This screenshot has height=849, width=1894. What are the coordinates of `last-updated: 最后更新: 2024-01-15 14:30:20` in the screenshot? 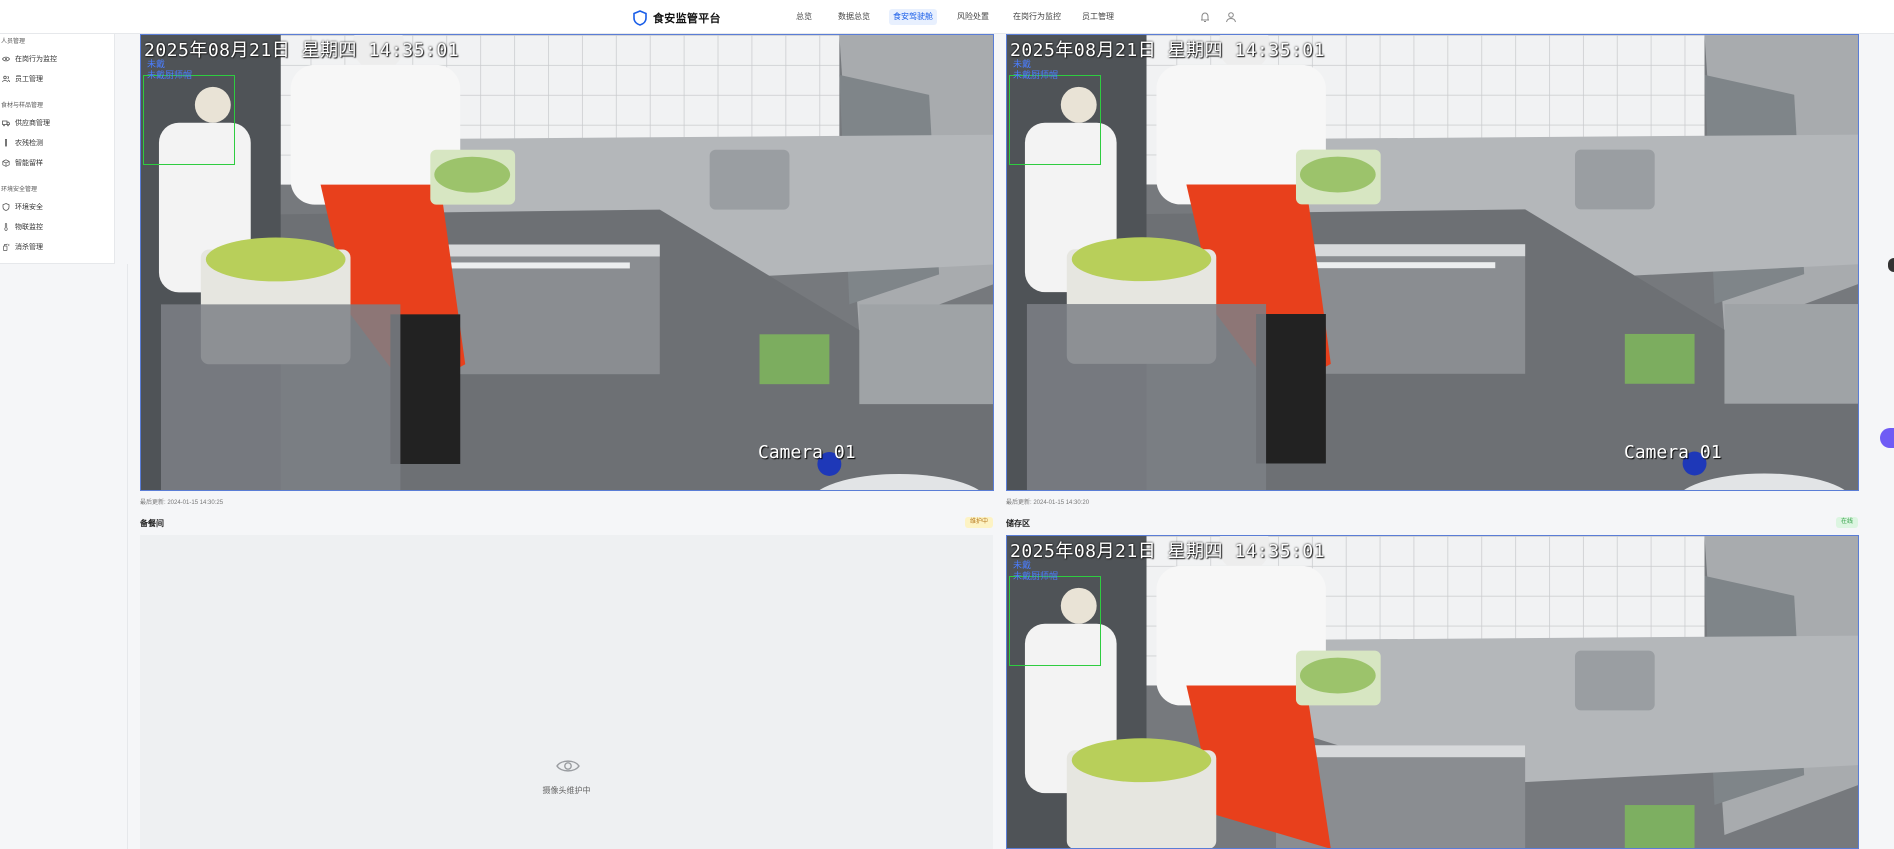 It's located at (1048, 503).